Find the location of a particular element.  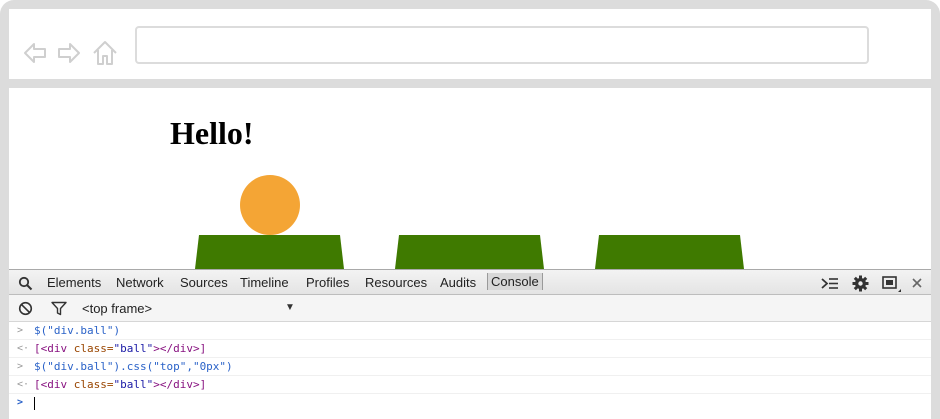

toolbar-divider is located at coordinates (470, 83).